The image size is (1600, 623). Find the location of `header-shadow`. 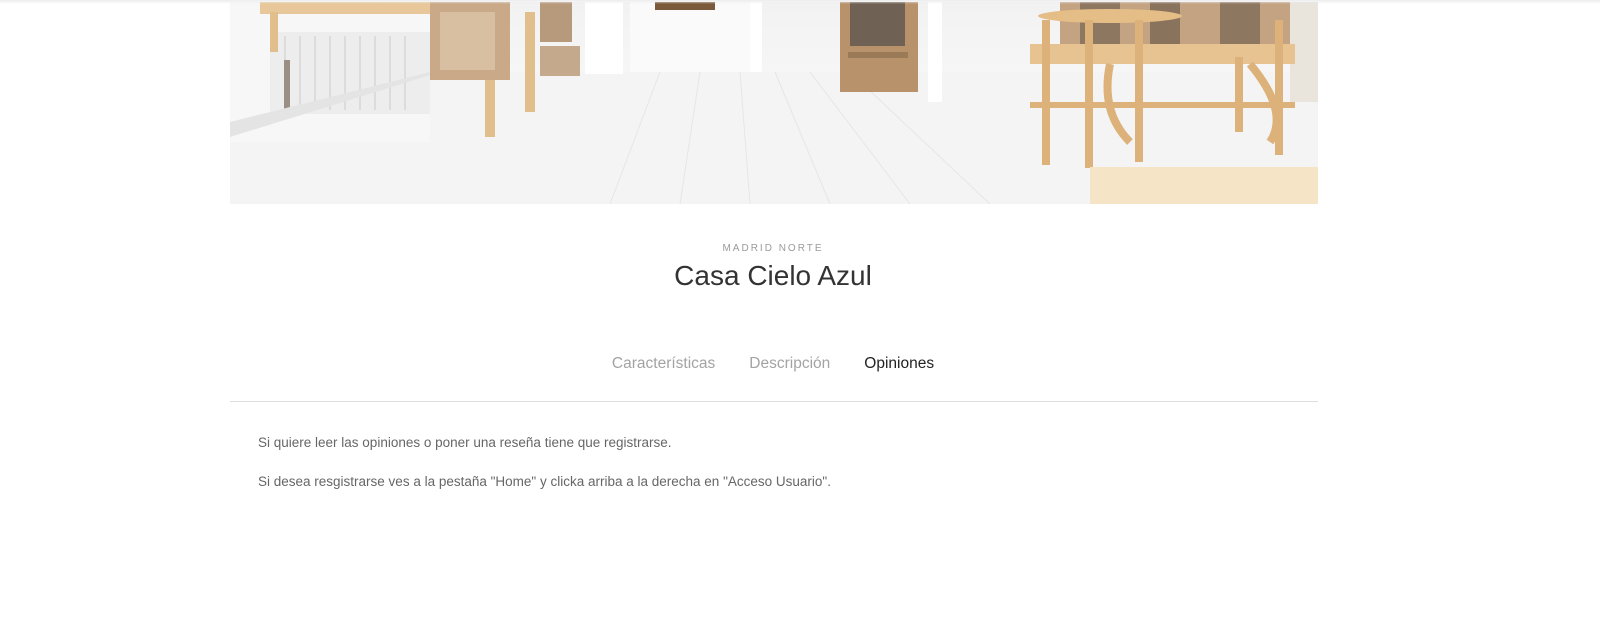

header-shadow is located at coordinates (800, 2).